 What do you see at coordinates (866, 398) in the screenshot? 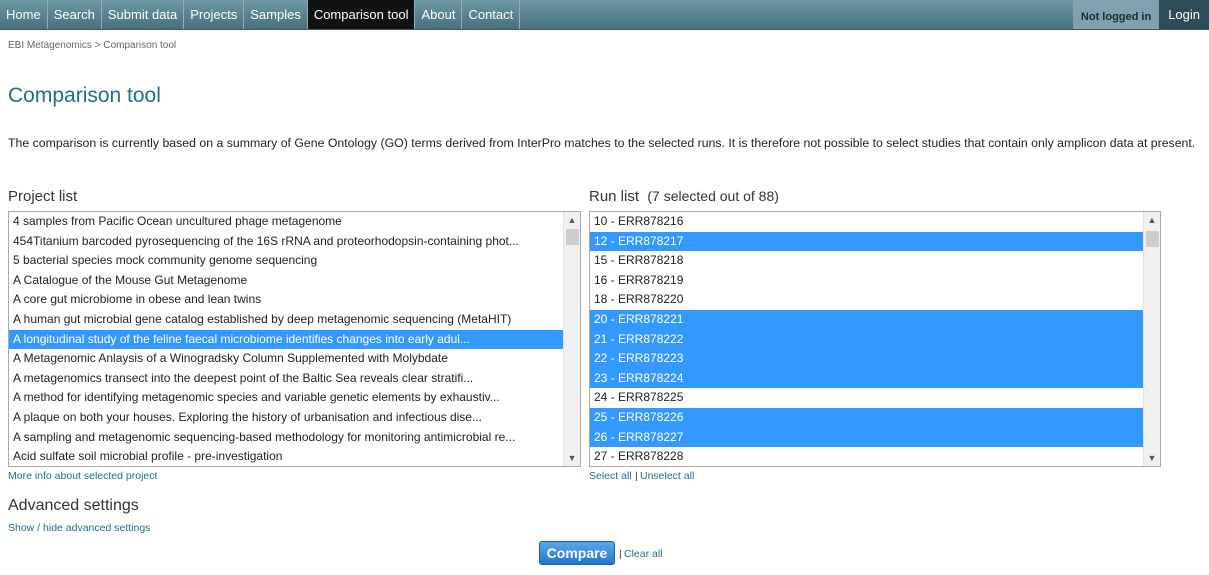
I see `run-option: 24 - ERR878225` at bounding box center [866, 398].